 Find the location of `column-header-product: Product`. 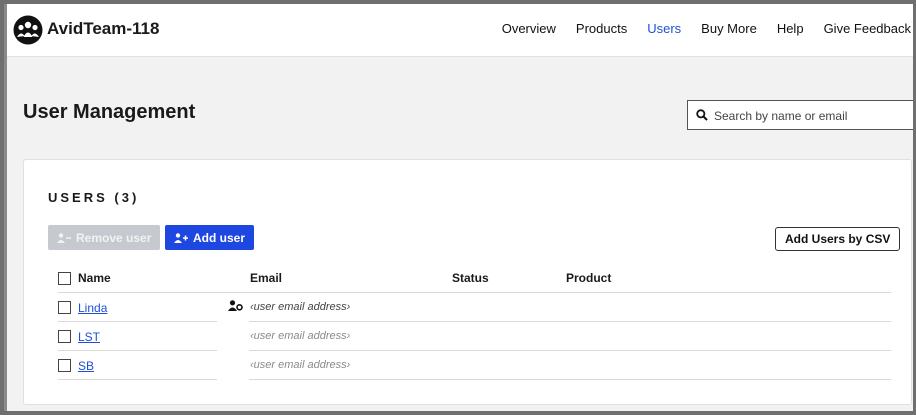

column-header-product: Product is located at coordinates (589, 278).